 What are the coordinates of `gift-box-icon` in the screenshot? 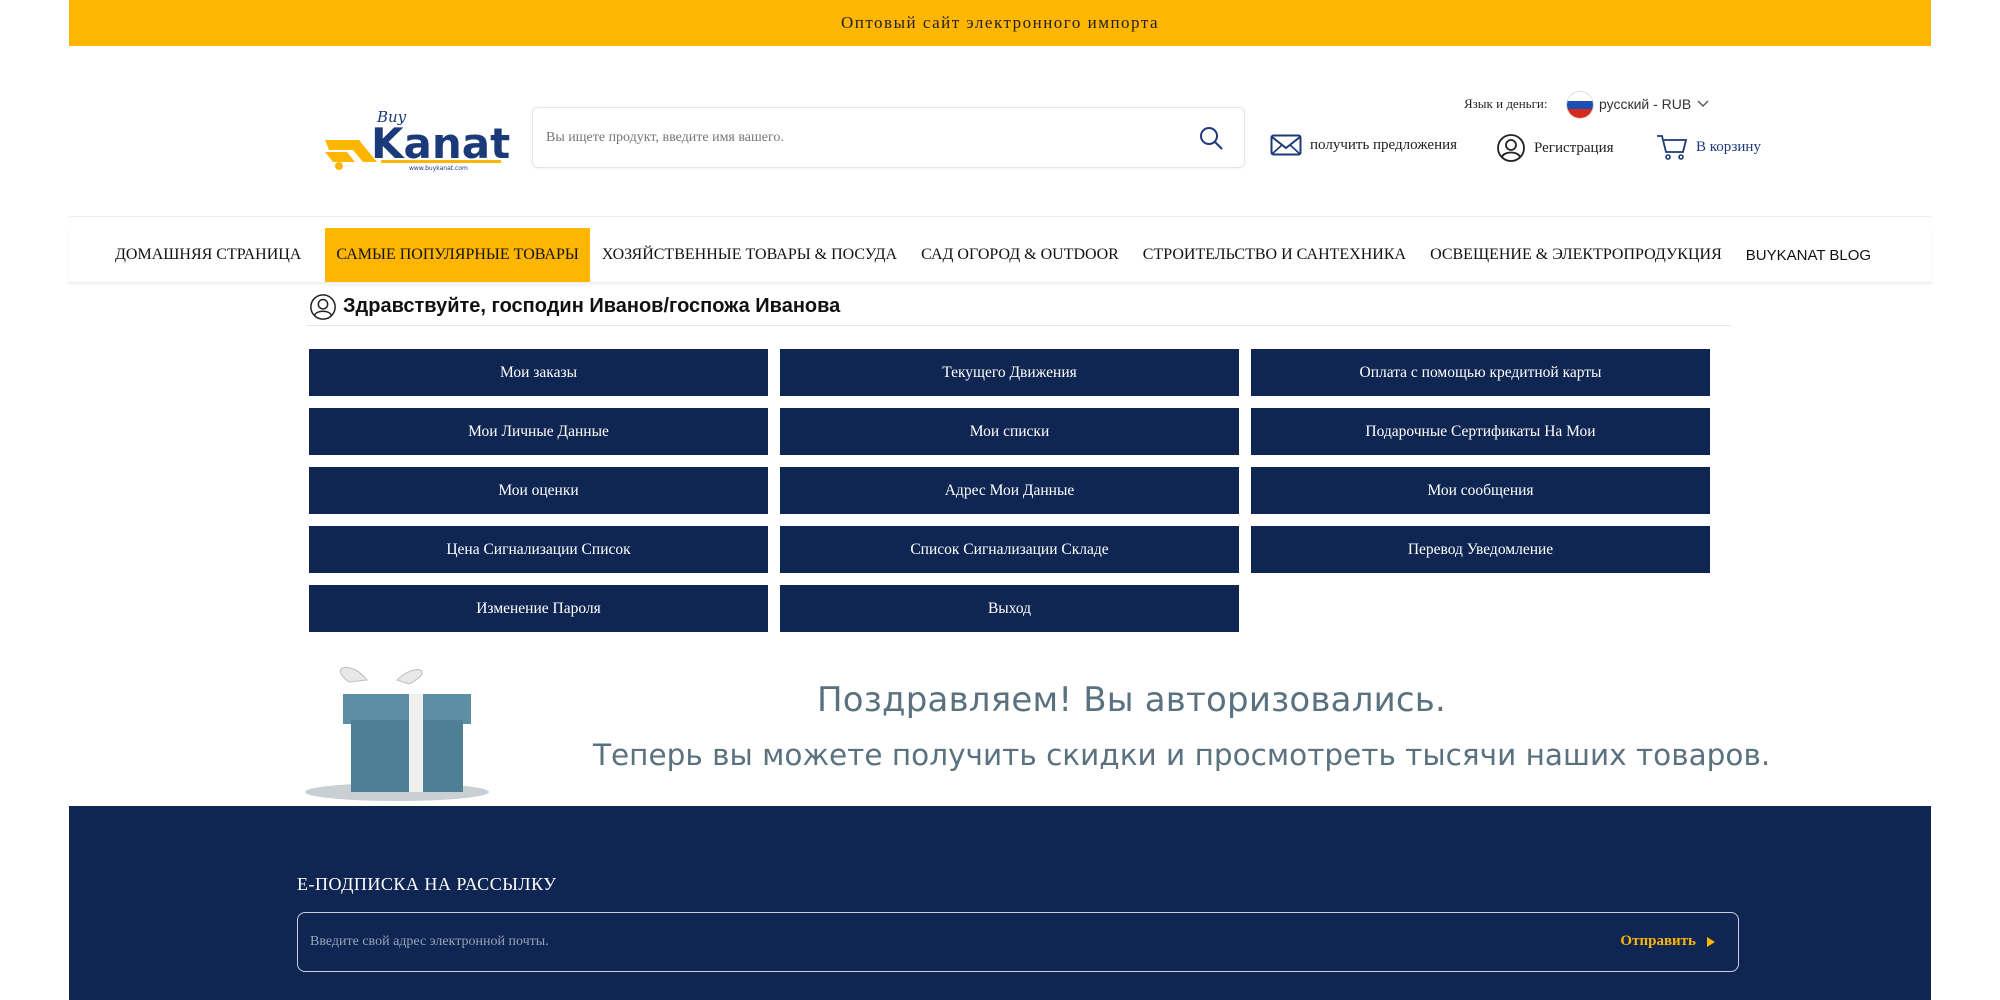 It's located at (397, 733).